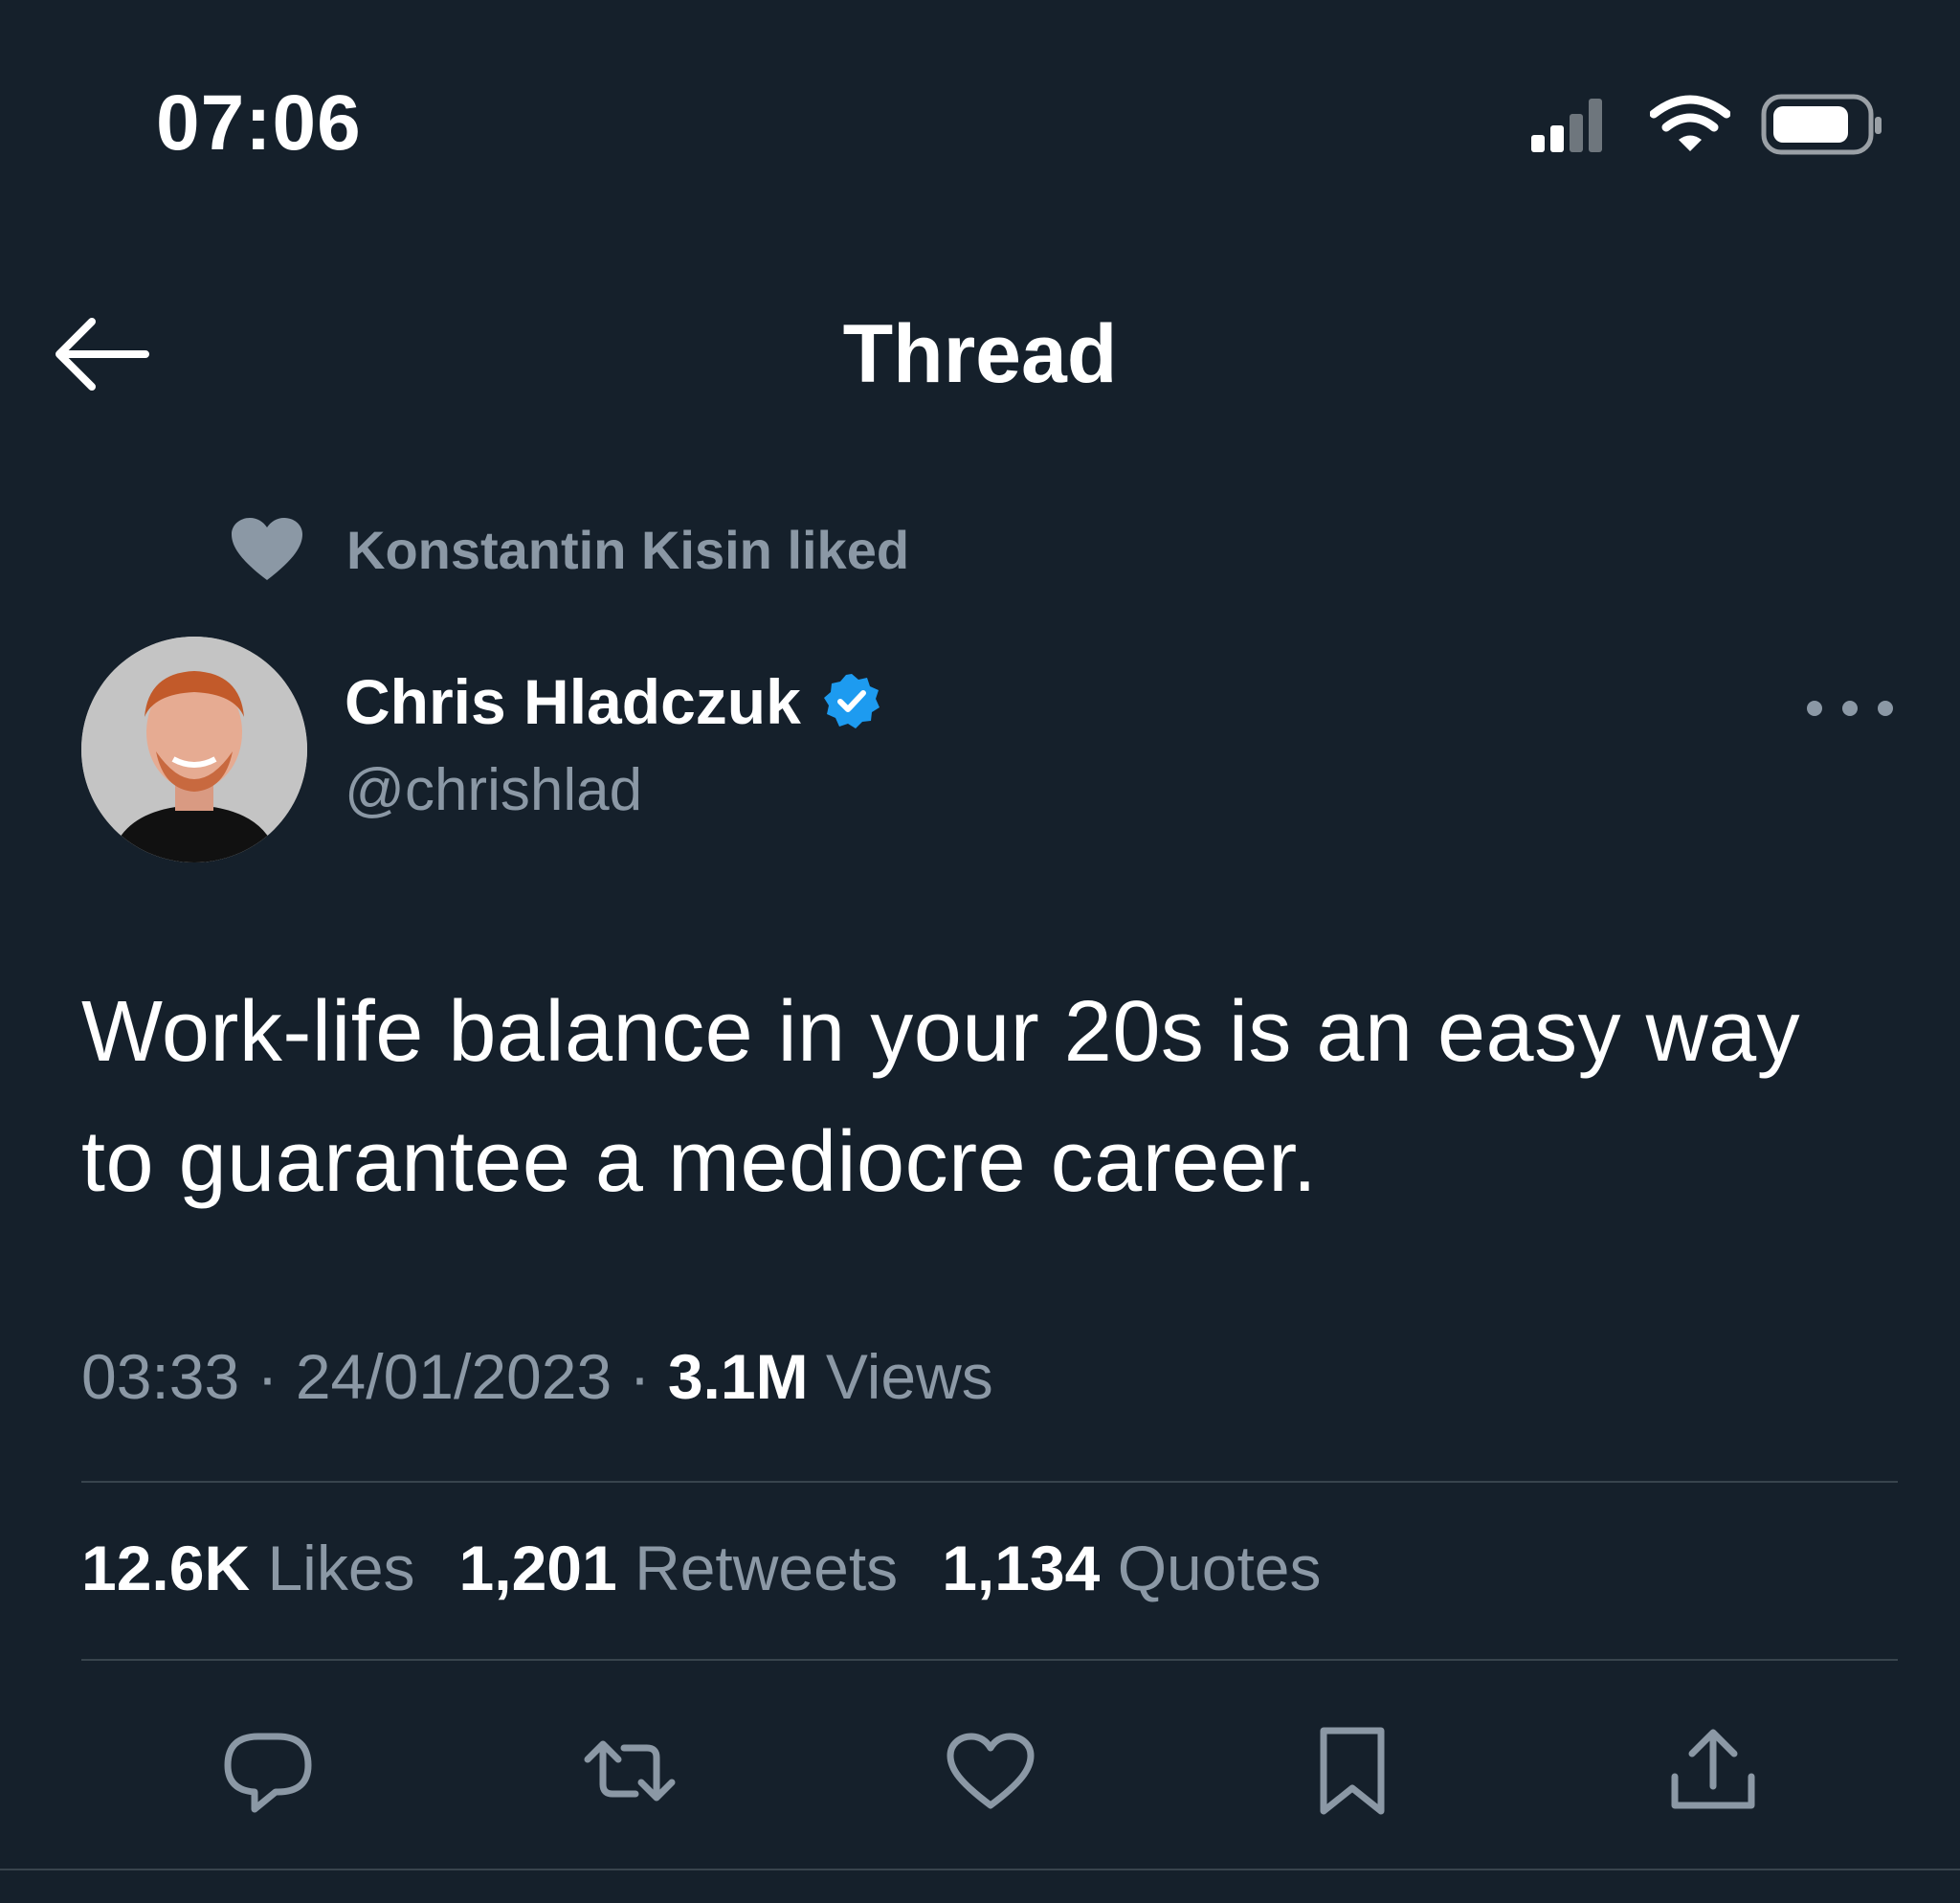  What do you see at coordinates (166, 1568) in the screenshot?
I see `likes-count: 12.6K` at bounding box center [166, 1568].